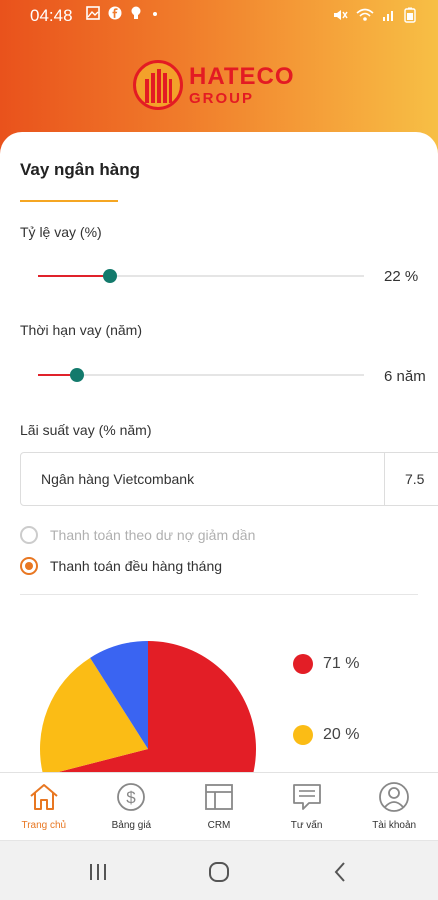 This screenshot has height=900, width=438. Describe the element at coordinates (394, 797) in the screenshot. I see `account-icon` at that location.